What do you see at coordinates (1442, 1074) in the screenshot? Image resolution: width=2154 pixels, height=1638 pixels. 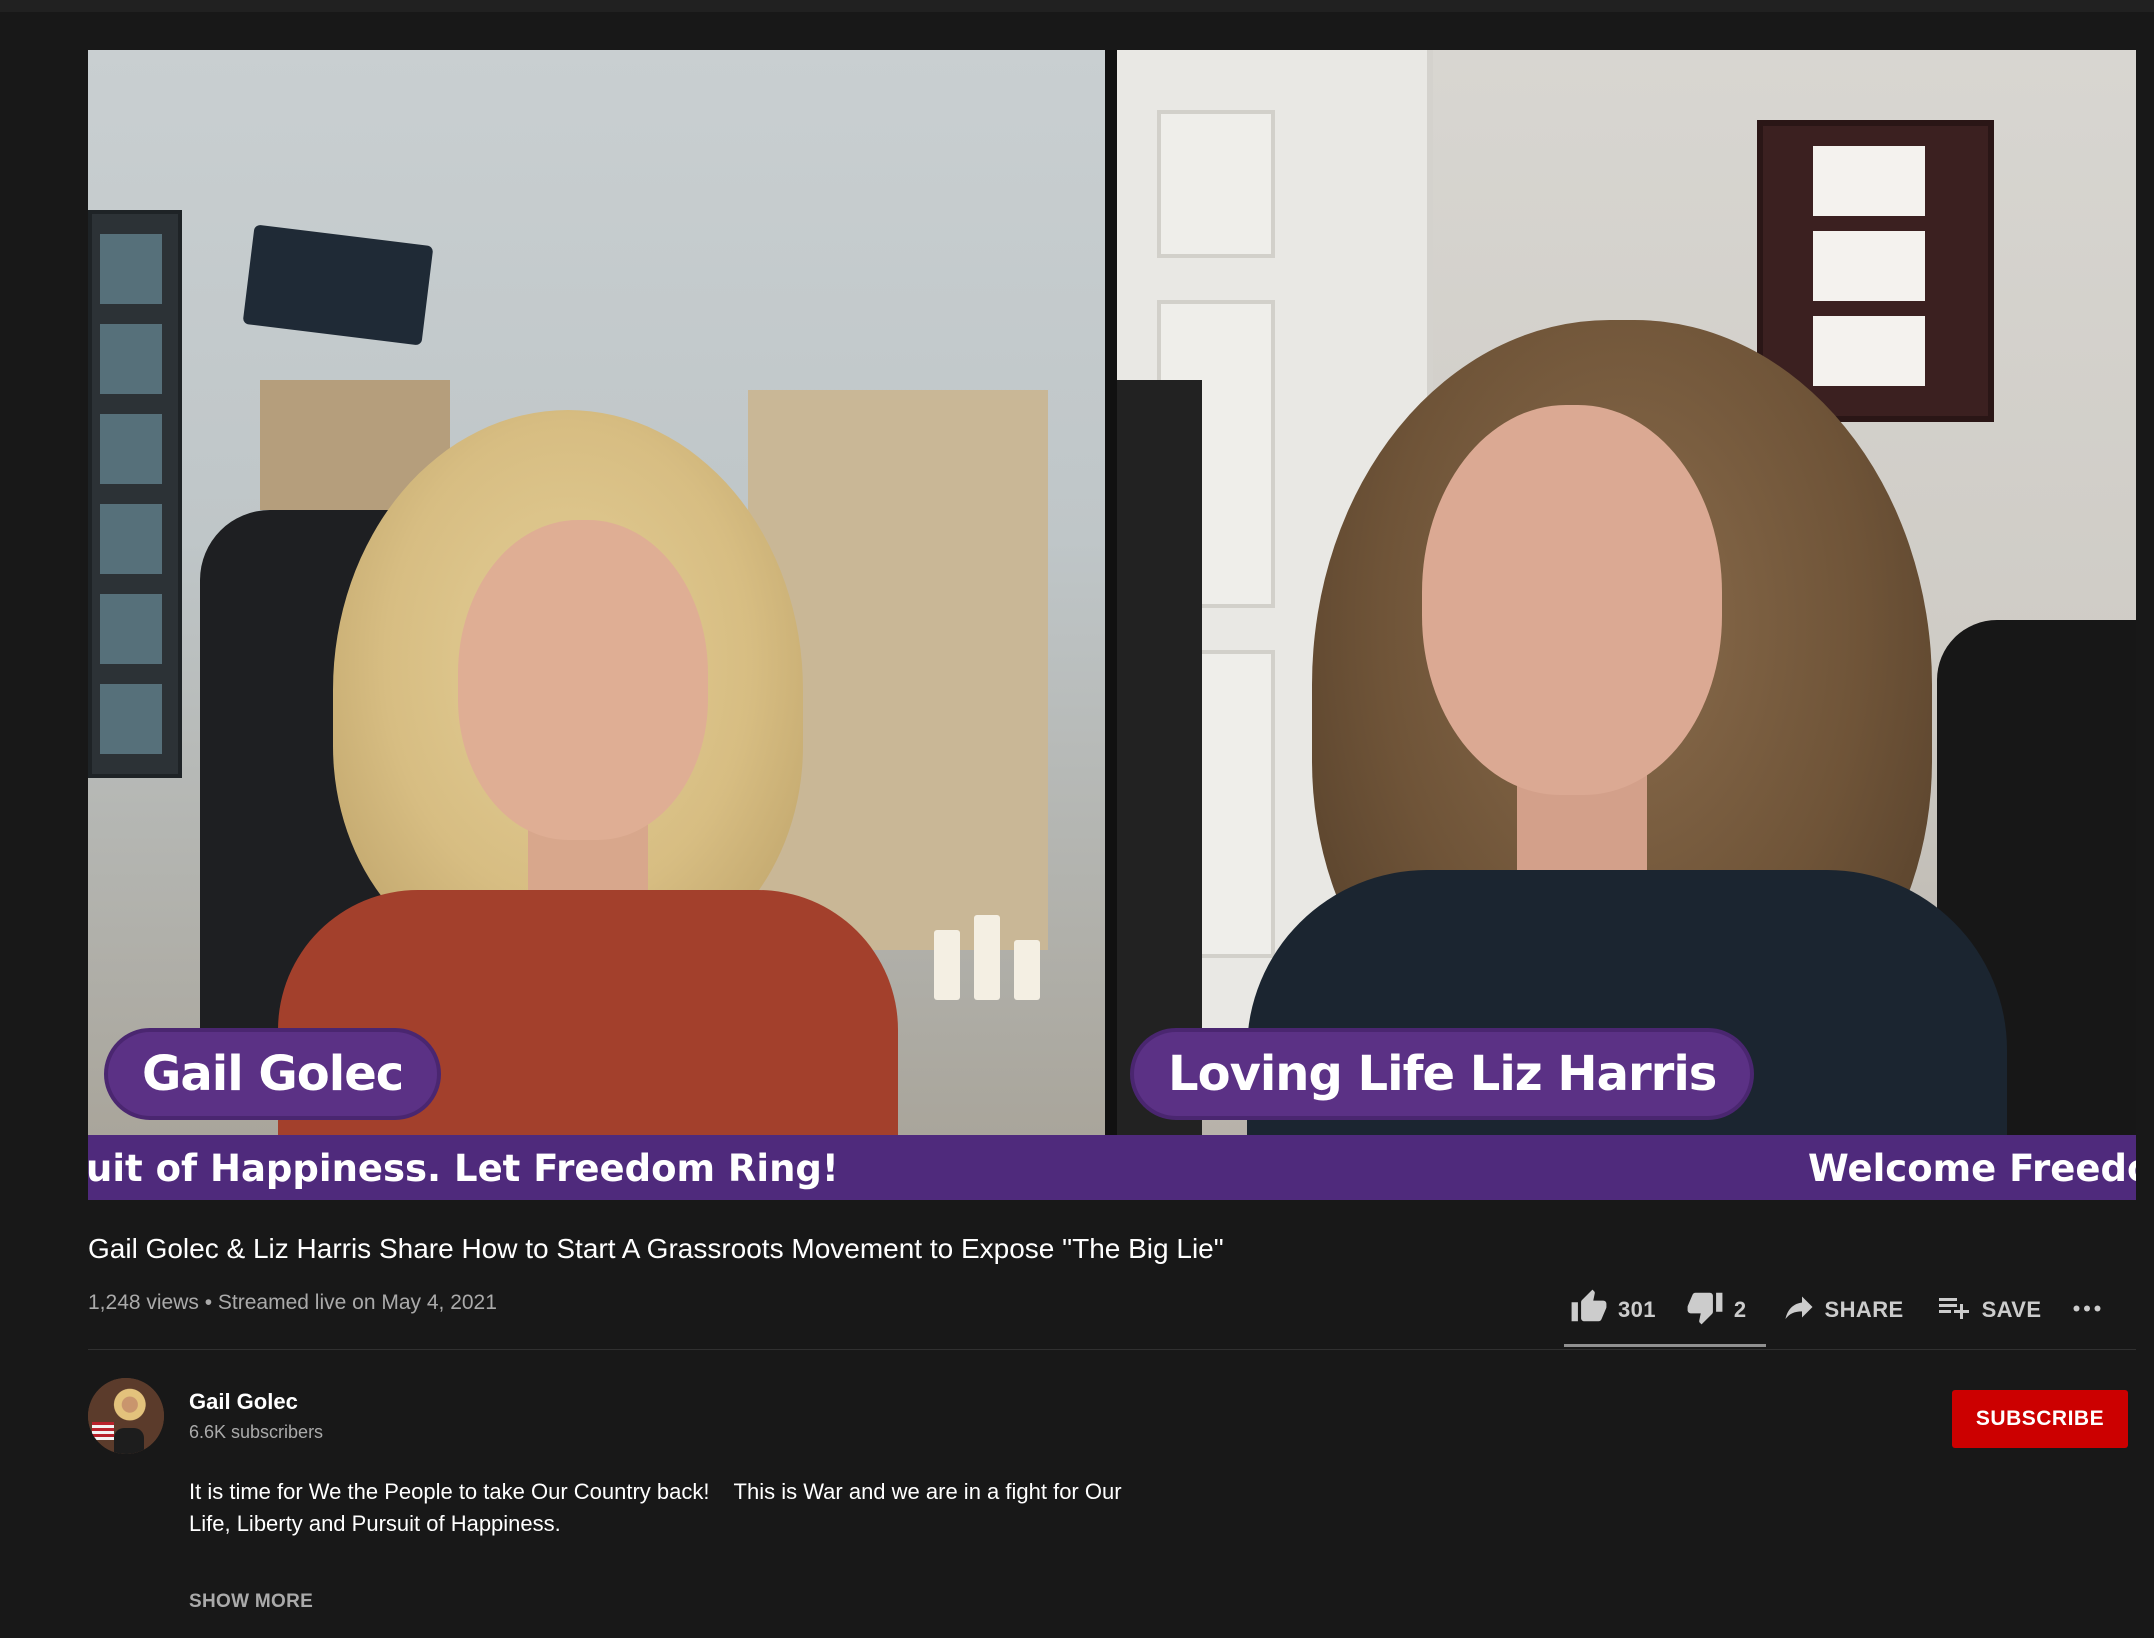 I see `nameplate-right: Loving Life Liz Harris` at bounding box center [1442, 1074].